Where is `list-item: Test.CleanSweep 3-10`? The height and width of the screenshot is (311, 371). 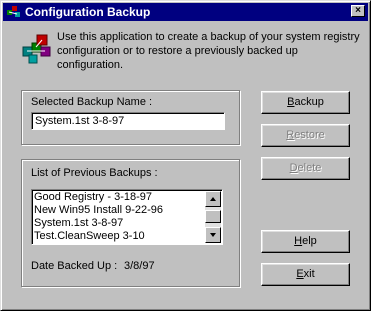
list-item: Test.CleanSweep 3-10 is located at coordinates (120, 236).